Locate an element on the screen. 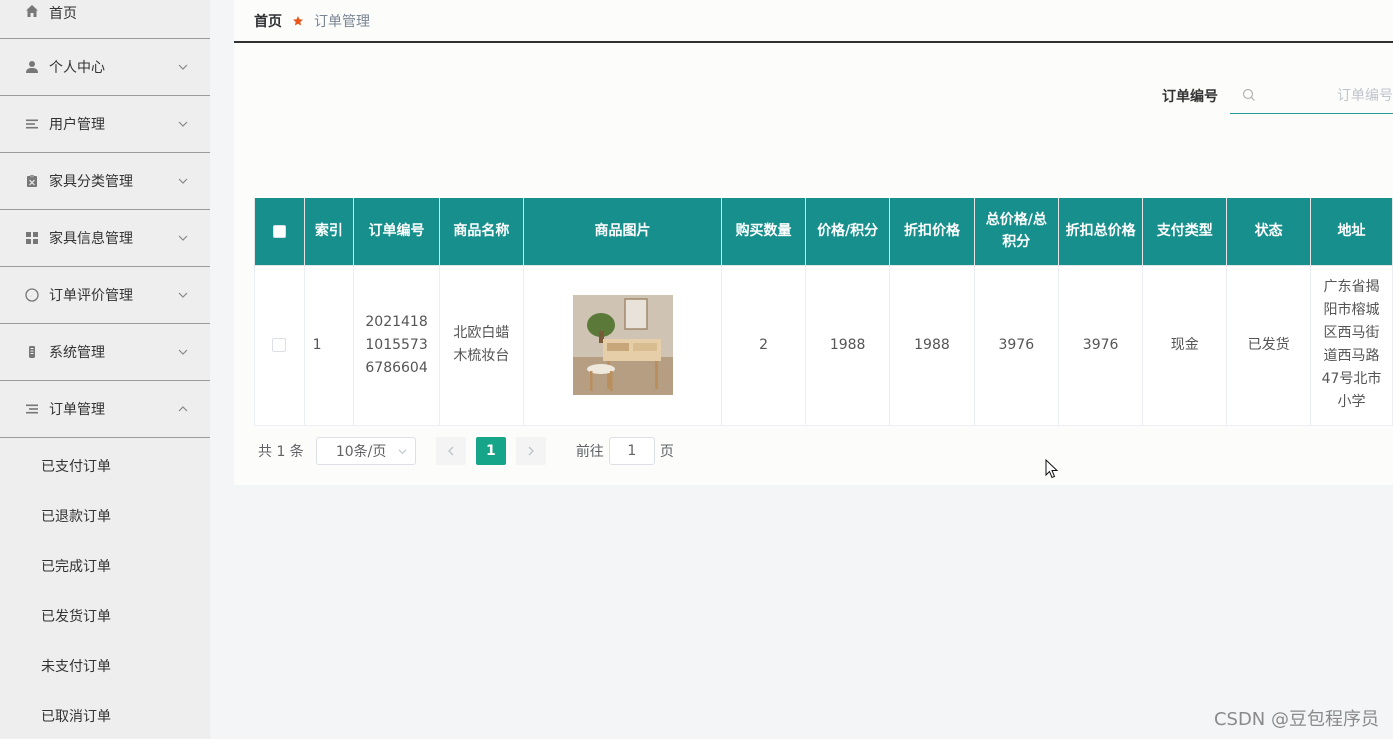 This screenshot has width=1393, height=739. sidebar-item-order-review: 订单评价管理 is located at coordinates (105, 295).